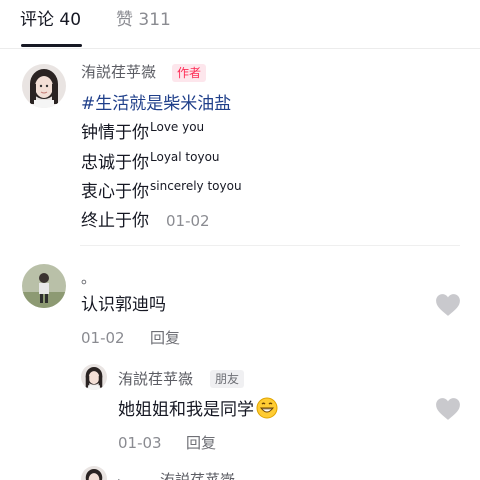  I want to click on comment-divider, so click(270, 245).